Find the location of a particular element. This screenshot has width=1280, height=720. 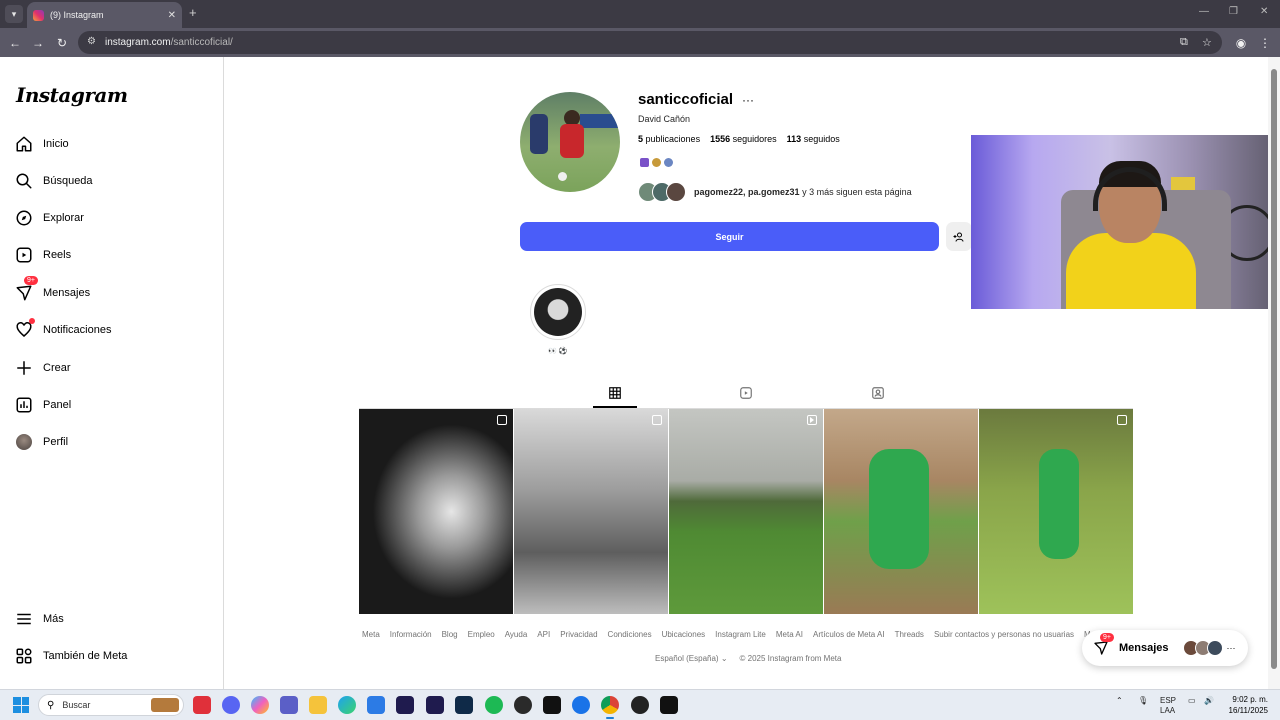

profile-icon: ◉ is located at coordinates (1241, 43).